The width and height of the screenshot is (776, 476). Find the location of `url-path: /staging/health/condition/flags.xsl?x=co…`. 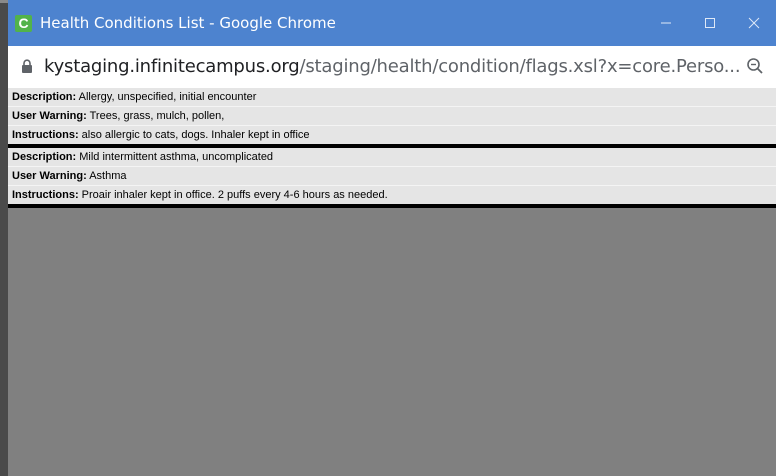

url-path: /staging/health/condition/flags.xsl?x=co… is located at coordinates (520, 66).